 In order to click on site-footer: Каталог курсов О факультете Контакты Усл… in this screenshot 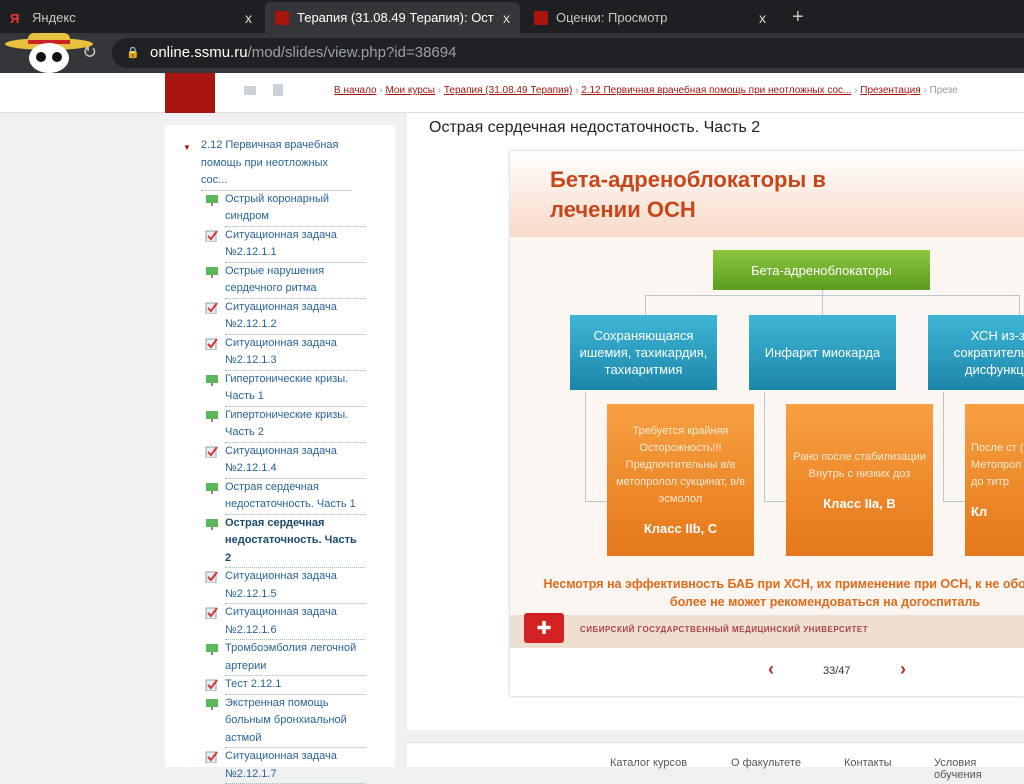, I will do `click(715, 761)`.